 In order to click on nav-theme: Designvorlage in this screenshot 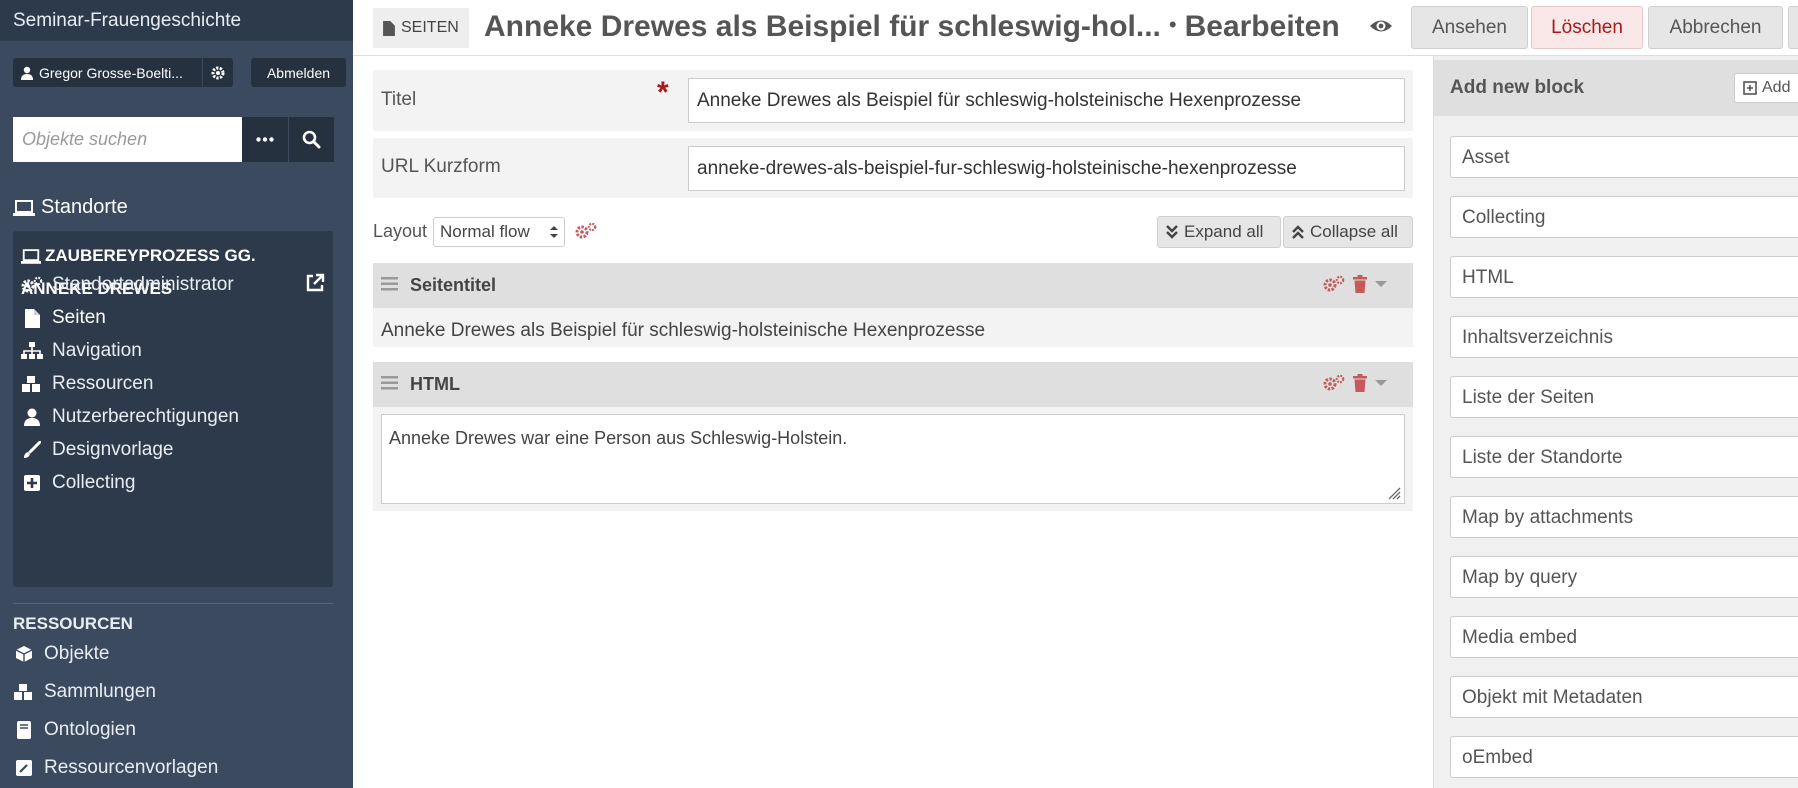, I will do `click(97, 450)`.